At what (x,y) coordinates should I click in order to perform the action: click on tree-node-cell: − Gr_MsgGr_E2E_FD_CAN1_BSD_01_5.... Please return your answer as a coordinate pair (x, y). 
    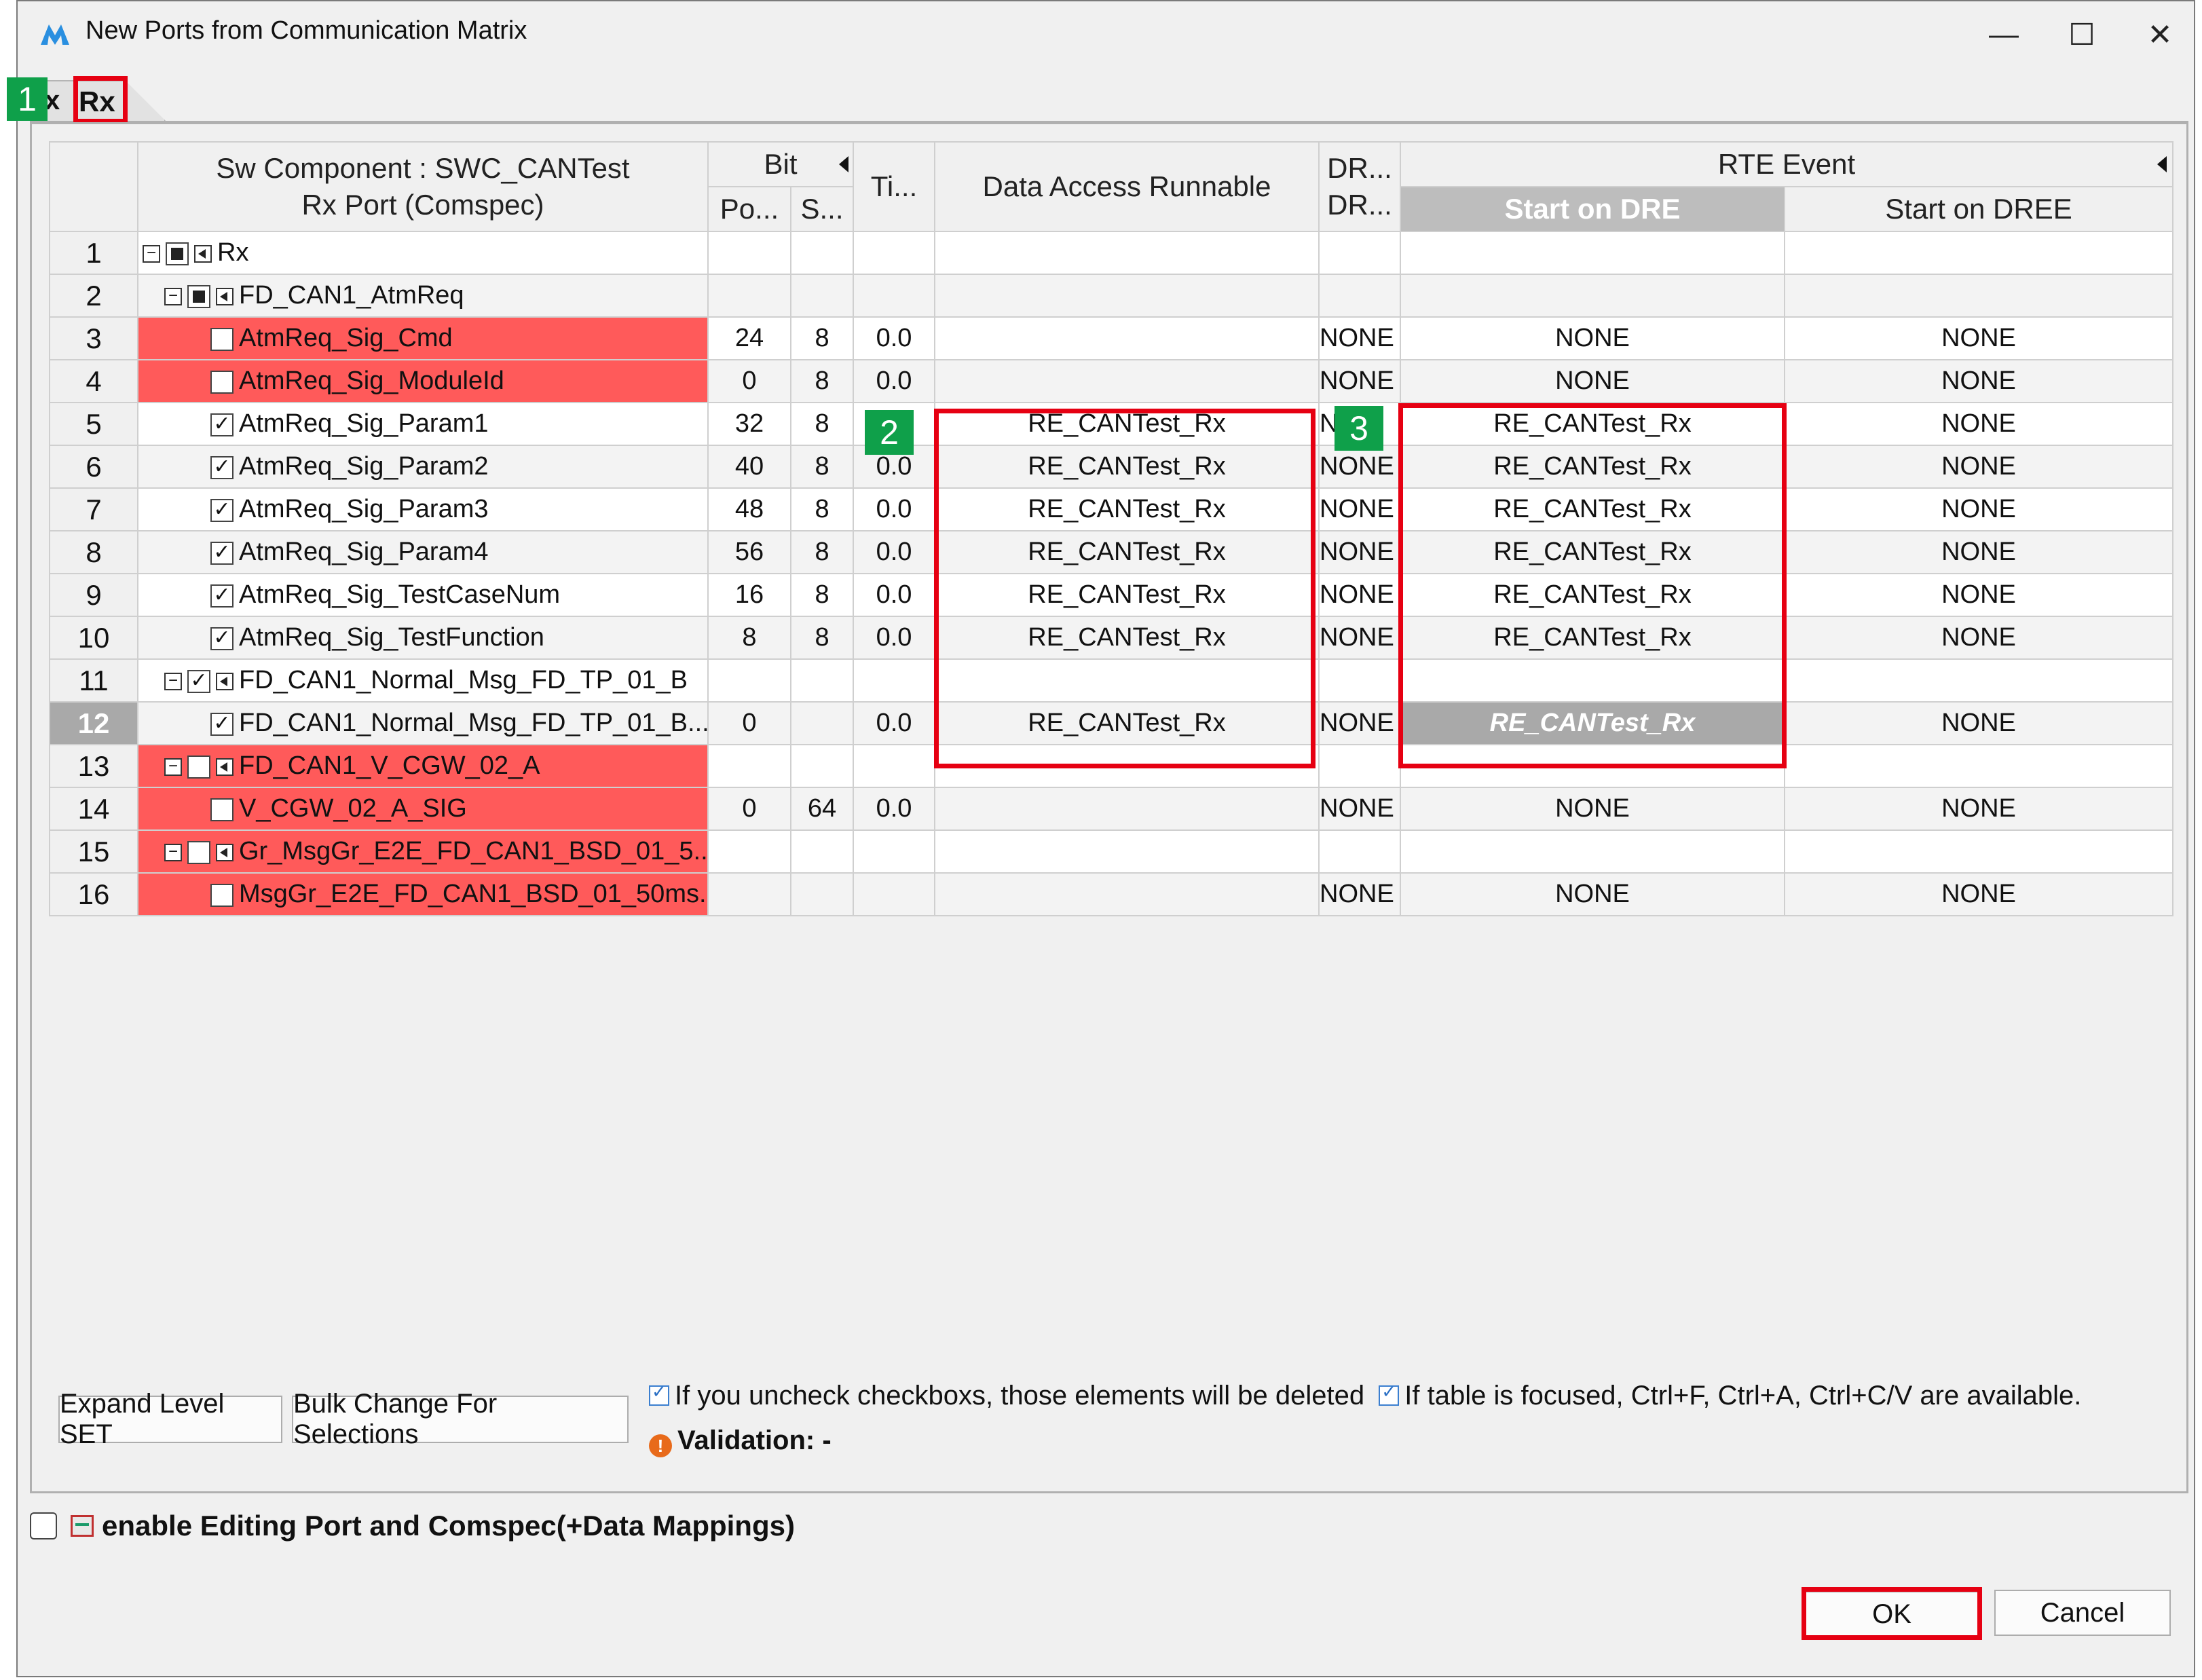
    Looking at the image, I should click on (423, 852).